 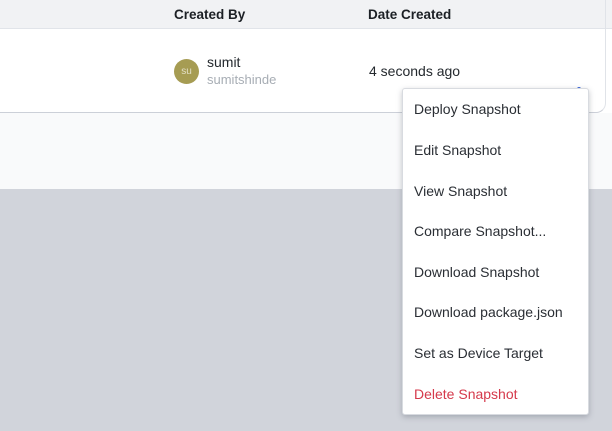 I want to click on menu-item: View Snapshot, so click(x=495, y=190).